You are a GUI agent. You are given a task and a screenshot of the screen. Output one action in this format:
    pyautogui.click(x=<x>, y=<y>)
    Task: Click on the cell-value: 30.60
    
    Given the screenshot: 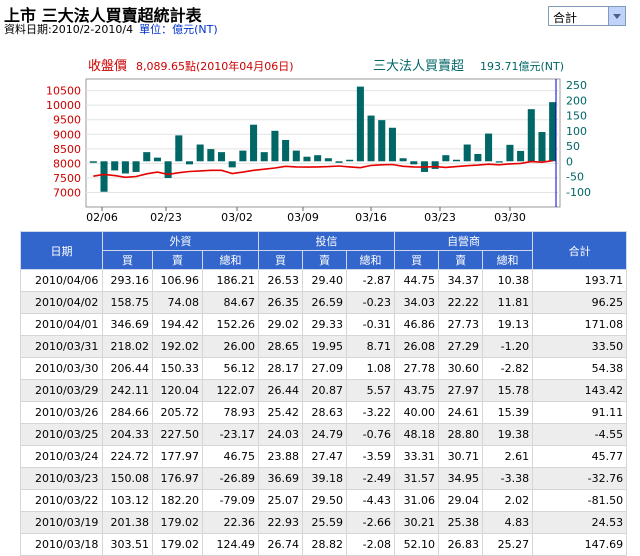 What is the action you would take?
    pyautogui.click(x=461, y=368)
    